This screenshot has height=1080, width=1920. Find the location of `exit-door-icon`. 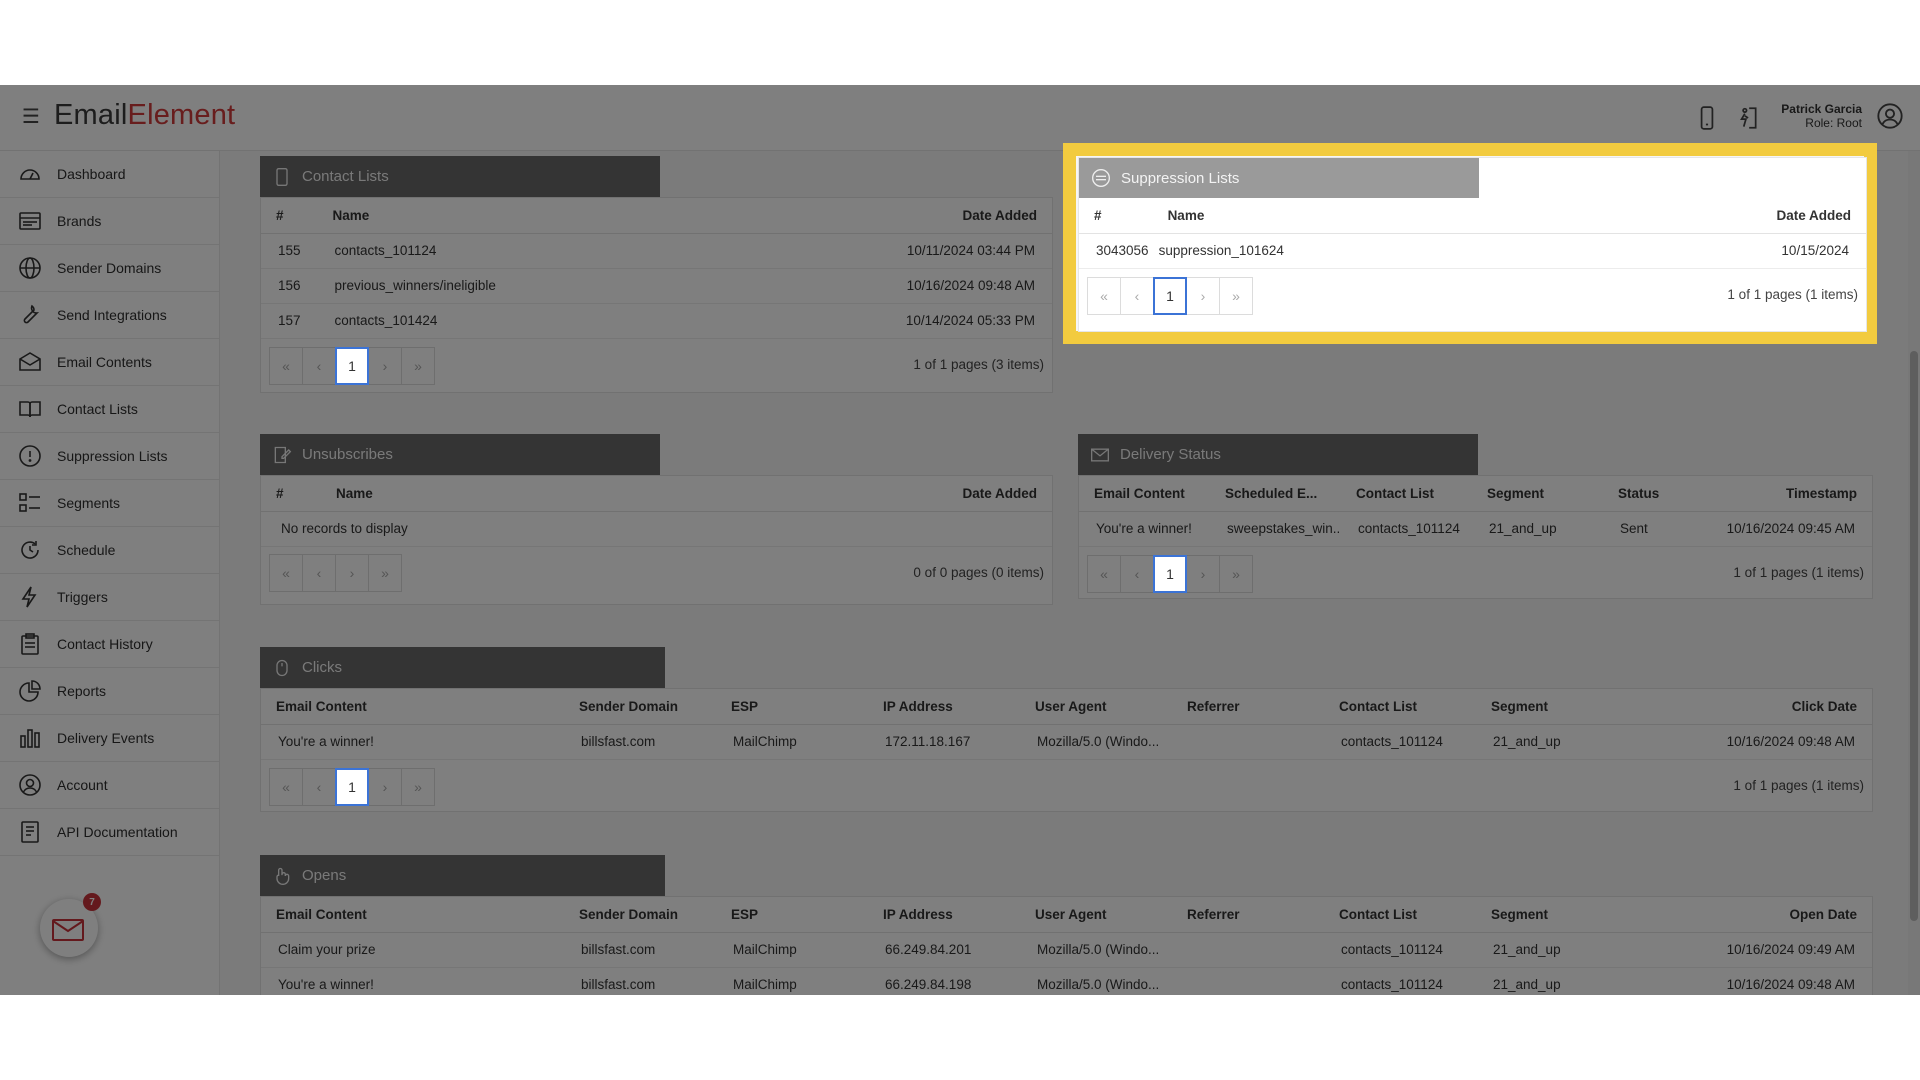

exit-door-icon is located at coordinates (1747, 118).